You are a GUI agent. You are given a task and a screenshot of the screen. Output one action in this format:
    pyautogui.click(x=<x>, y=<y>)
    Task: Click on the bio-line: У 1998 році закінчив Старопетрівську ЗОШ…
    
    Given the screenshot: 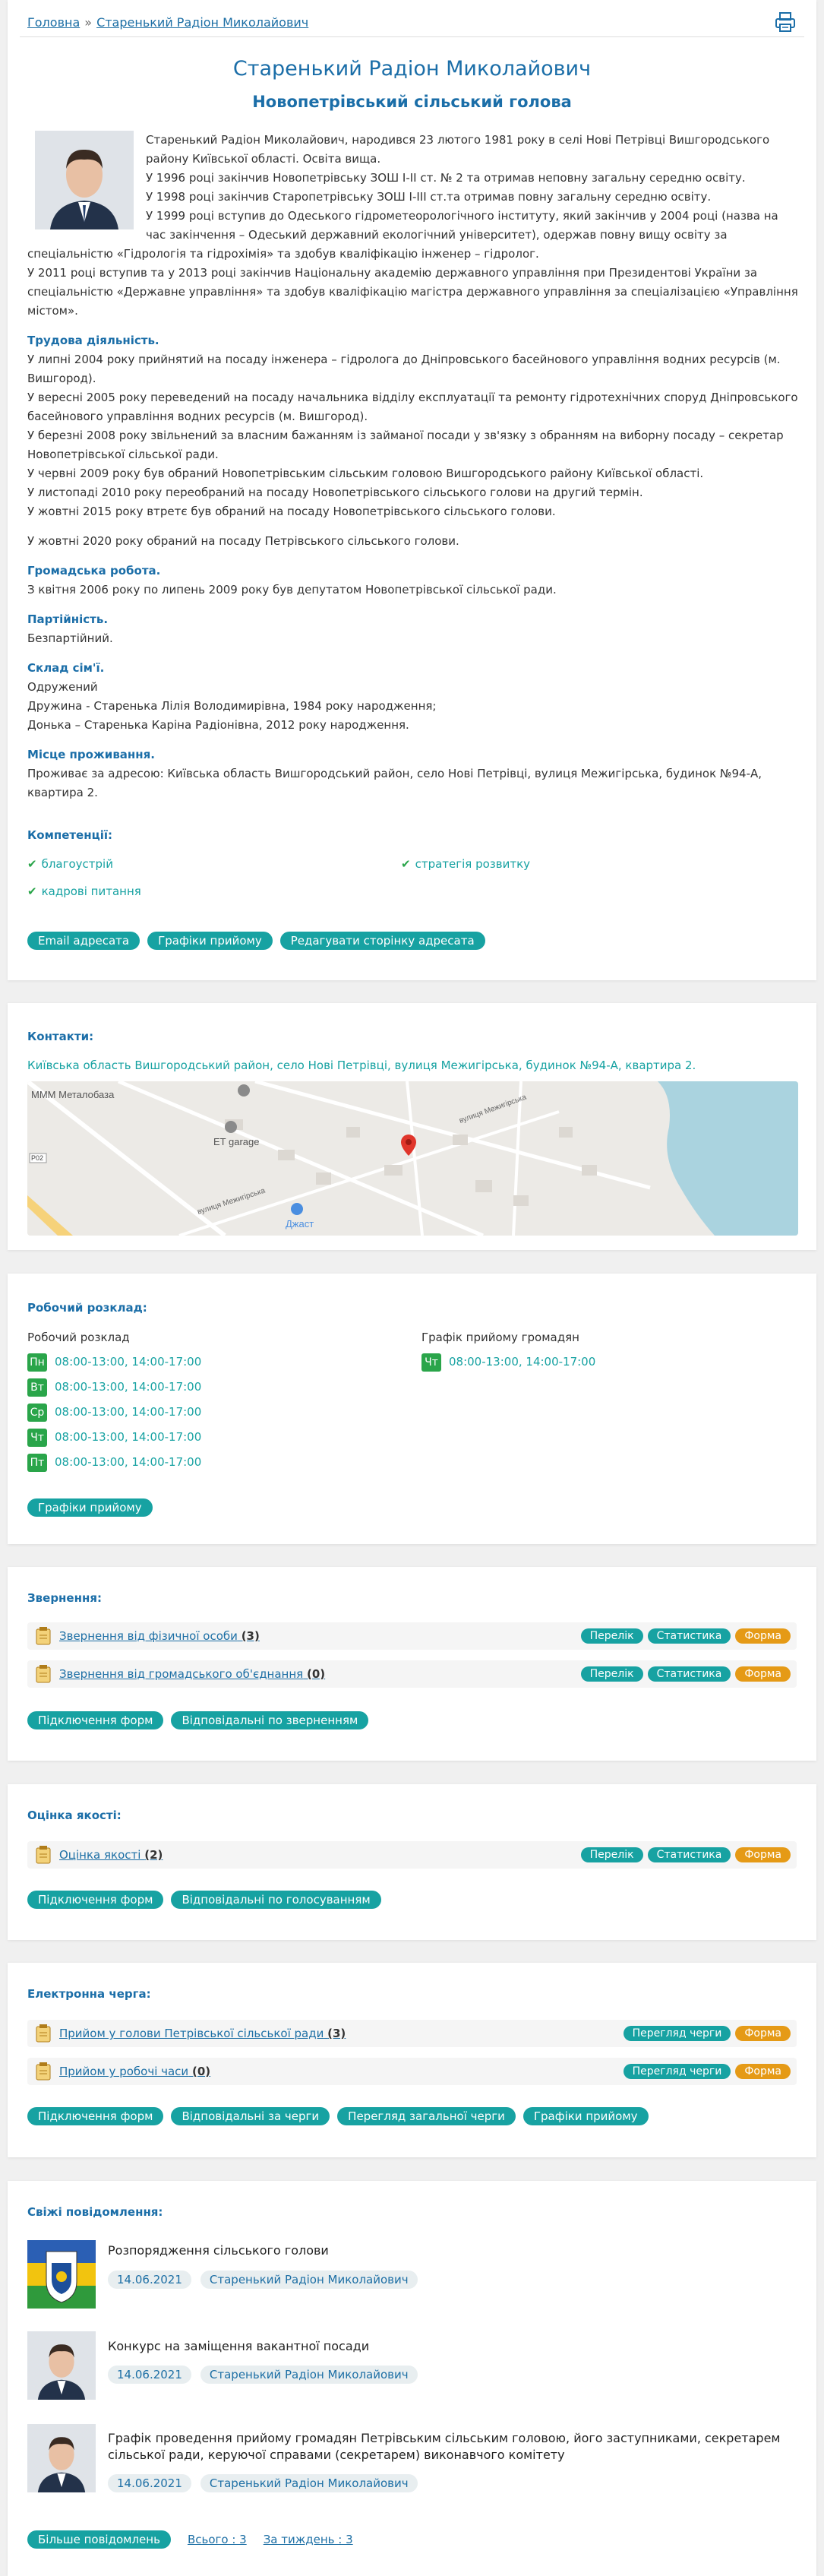 What is the action you would take?
    pyautogui.click(x=429, y=197)
    